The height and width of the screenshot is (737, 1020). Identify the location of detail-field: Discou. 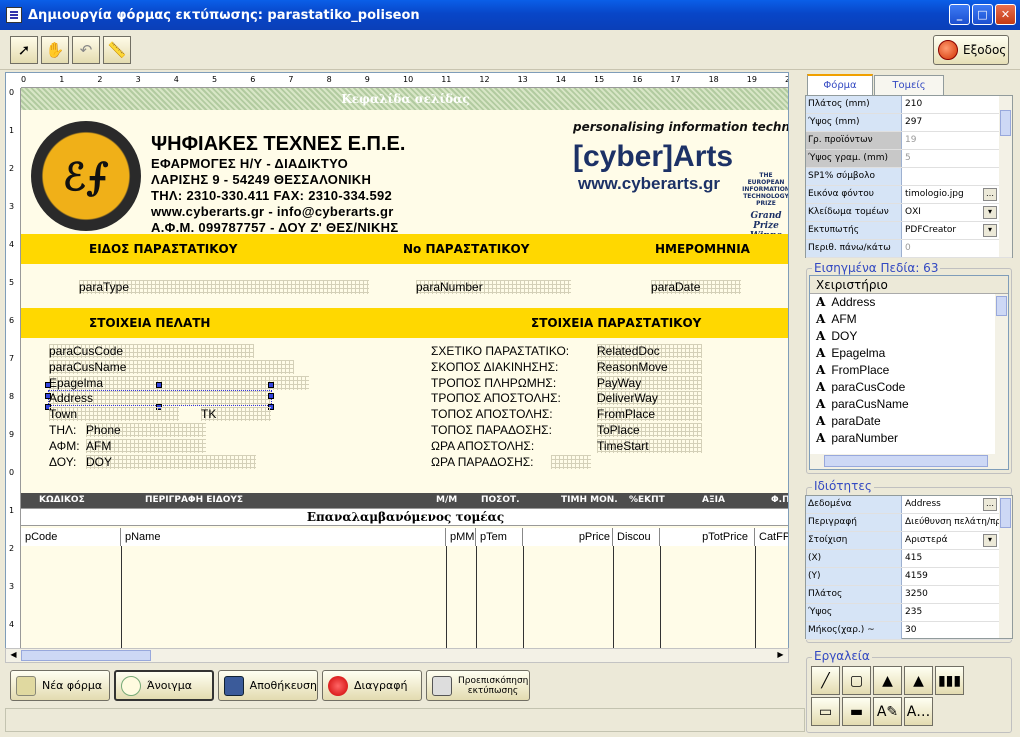
(636, 537).